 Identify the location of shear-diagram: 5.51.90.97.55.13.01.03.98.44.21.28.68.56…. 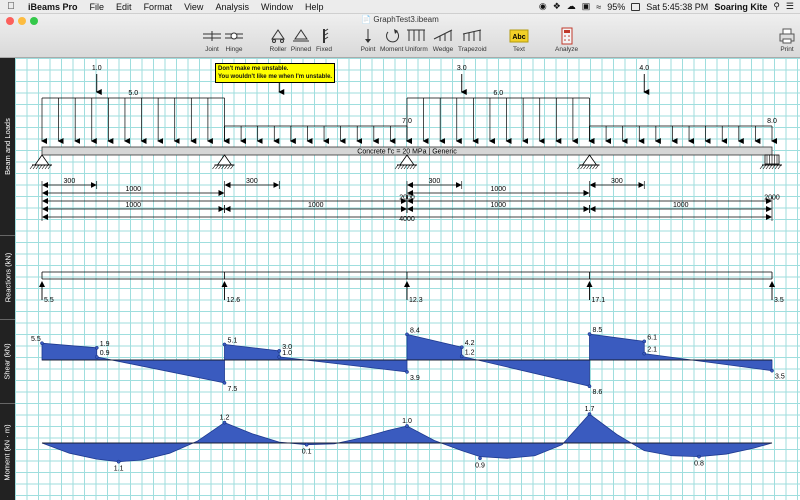
(408, 361).